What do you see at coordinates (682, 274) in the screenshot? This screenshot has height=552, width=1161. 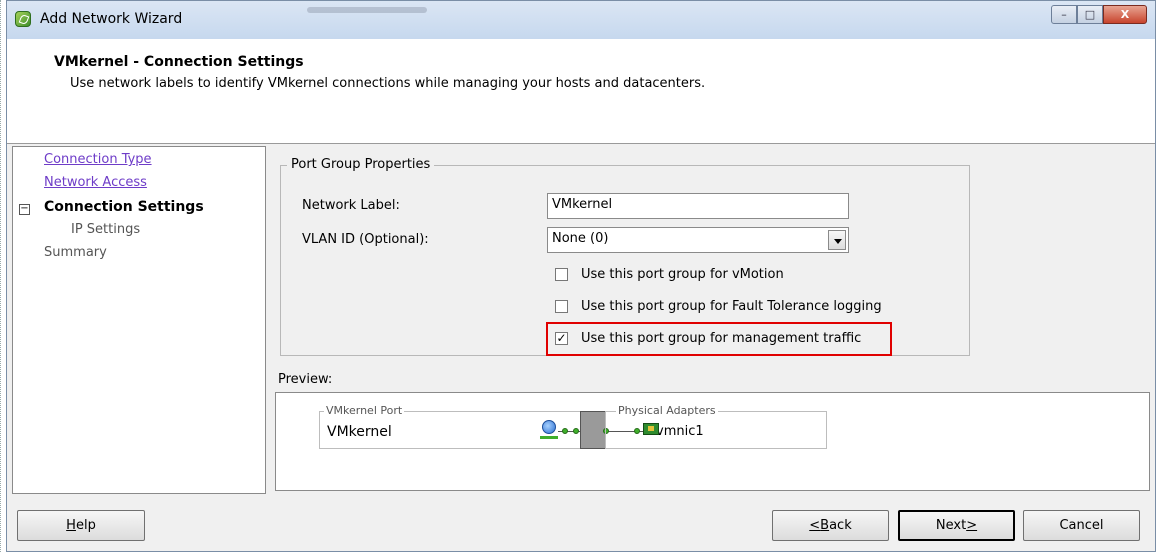 I see `vmotion-checkbox-label: Use this port group for vMotion` at bounding box center [682, 274].